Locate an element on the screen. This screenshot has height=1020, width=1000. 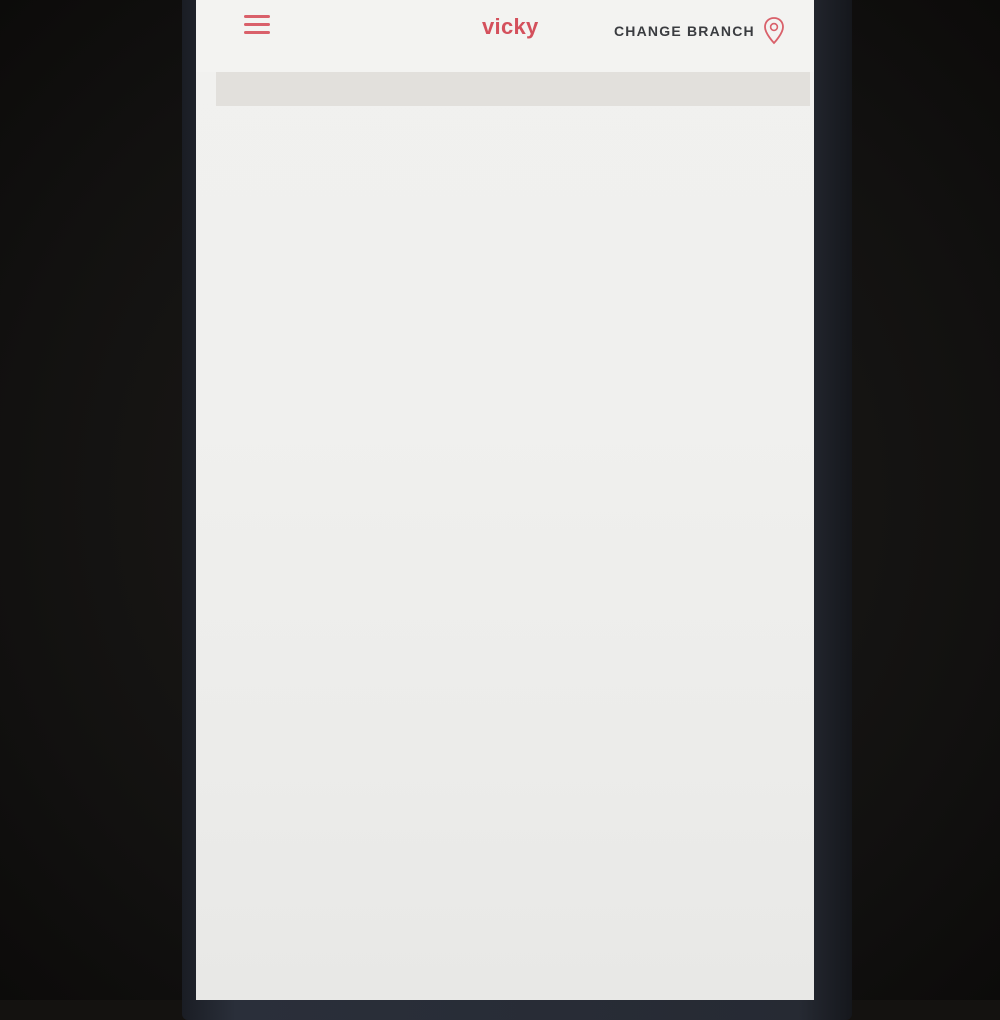
brand-title: vicky is located at coordinates (510, 26).